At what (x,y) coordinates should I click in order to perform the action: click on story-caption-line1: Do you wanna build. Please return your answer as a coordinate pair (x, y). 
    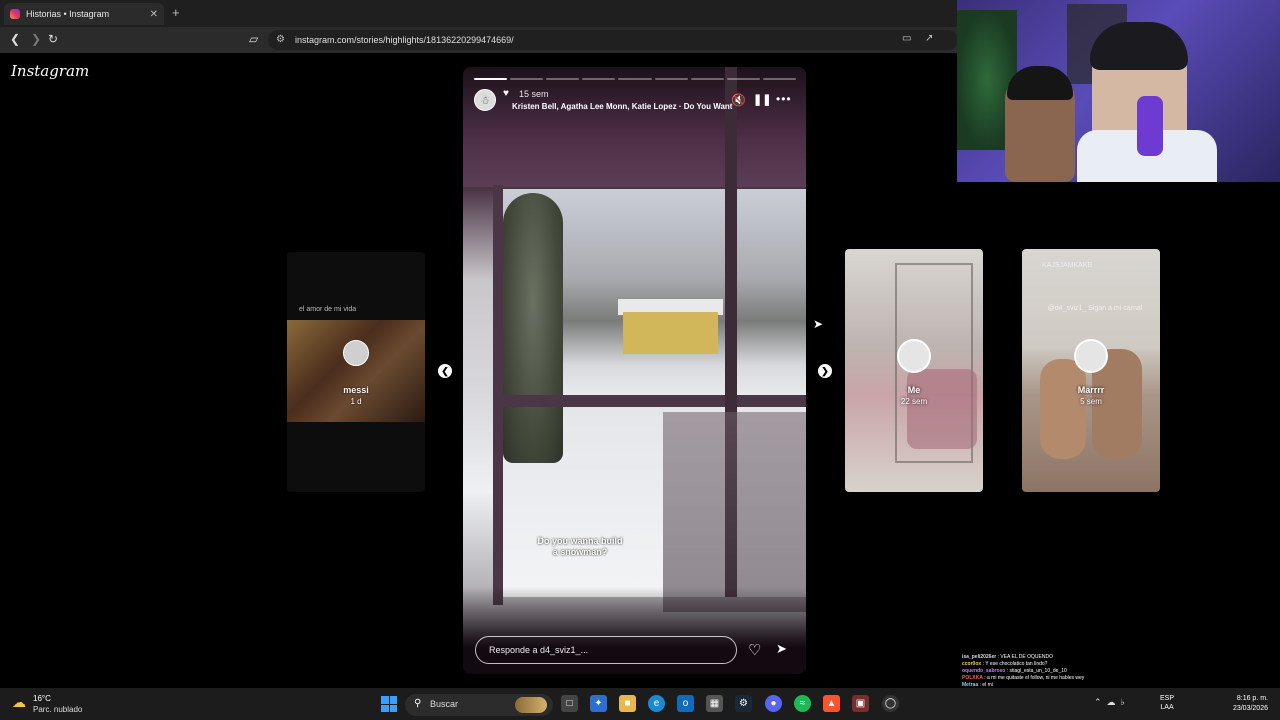
    Looking at the image, I should click on (580, 541).